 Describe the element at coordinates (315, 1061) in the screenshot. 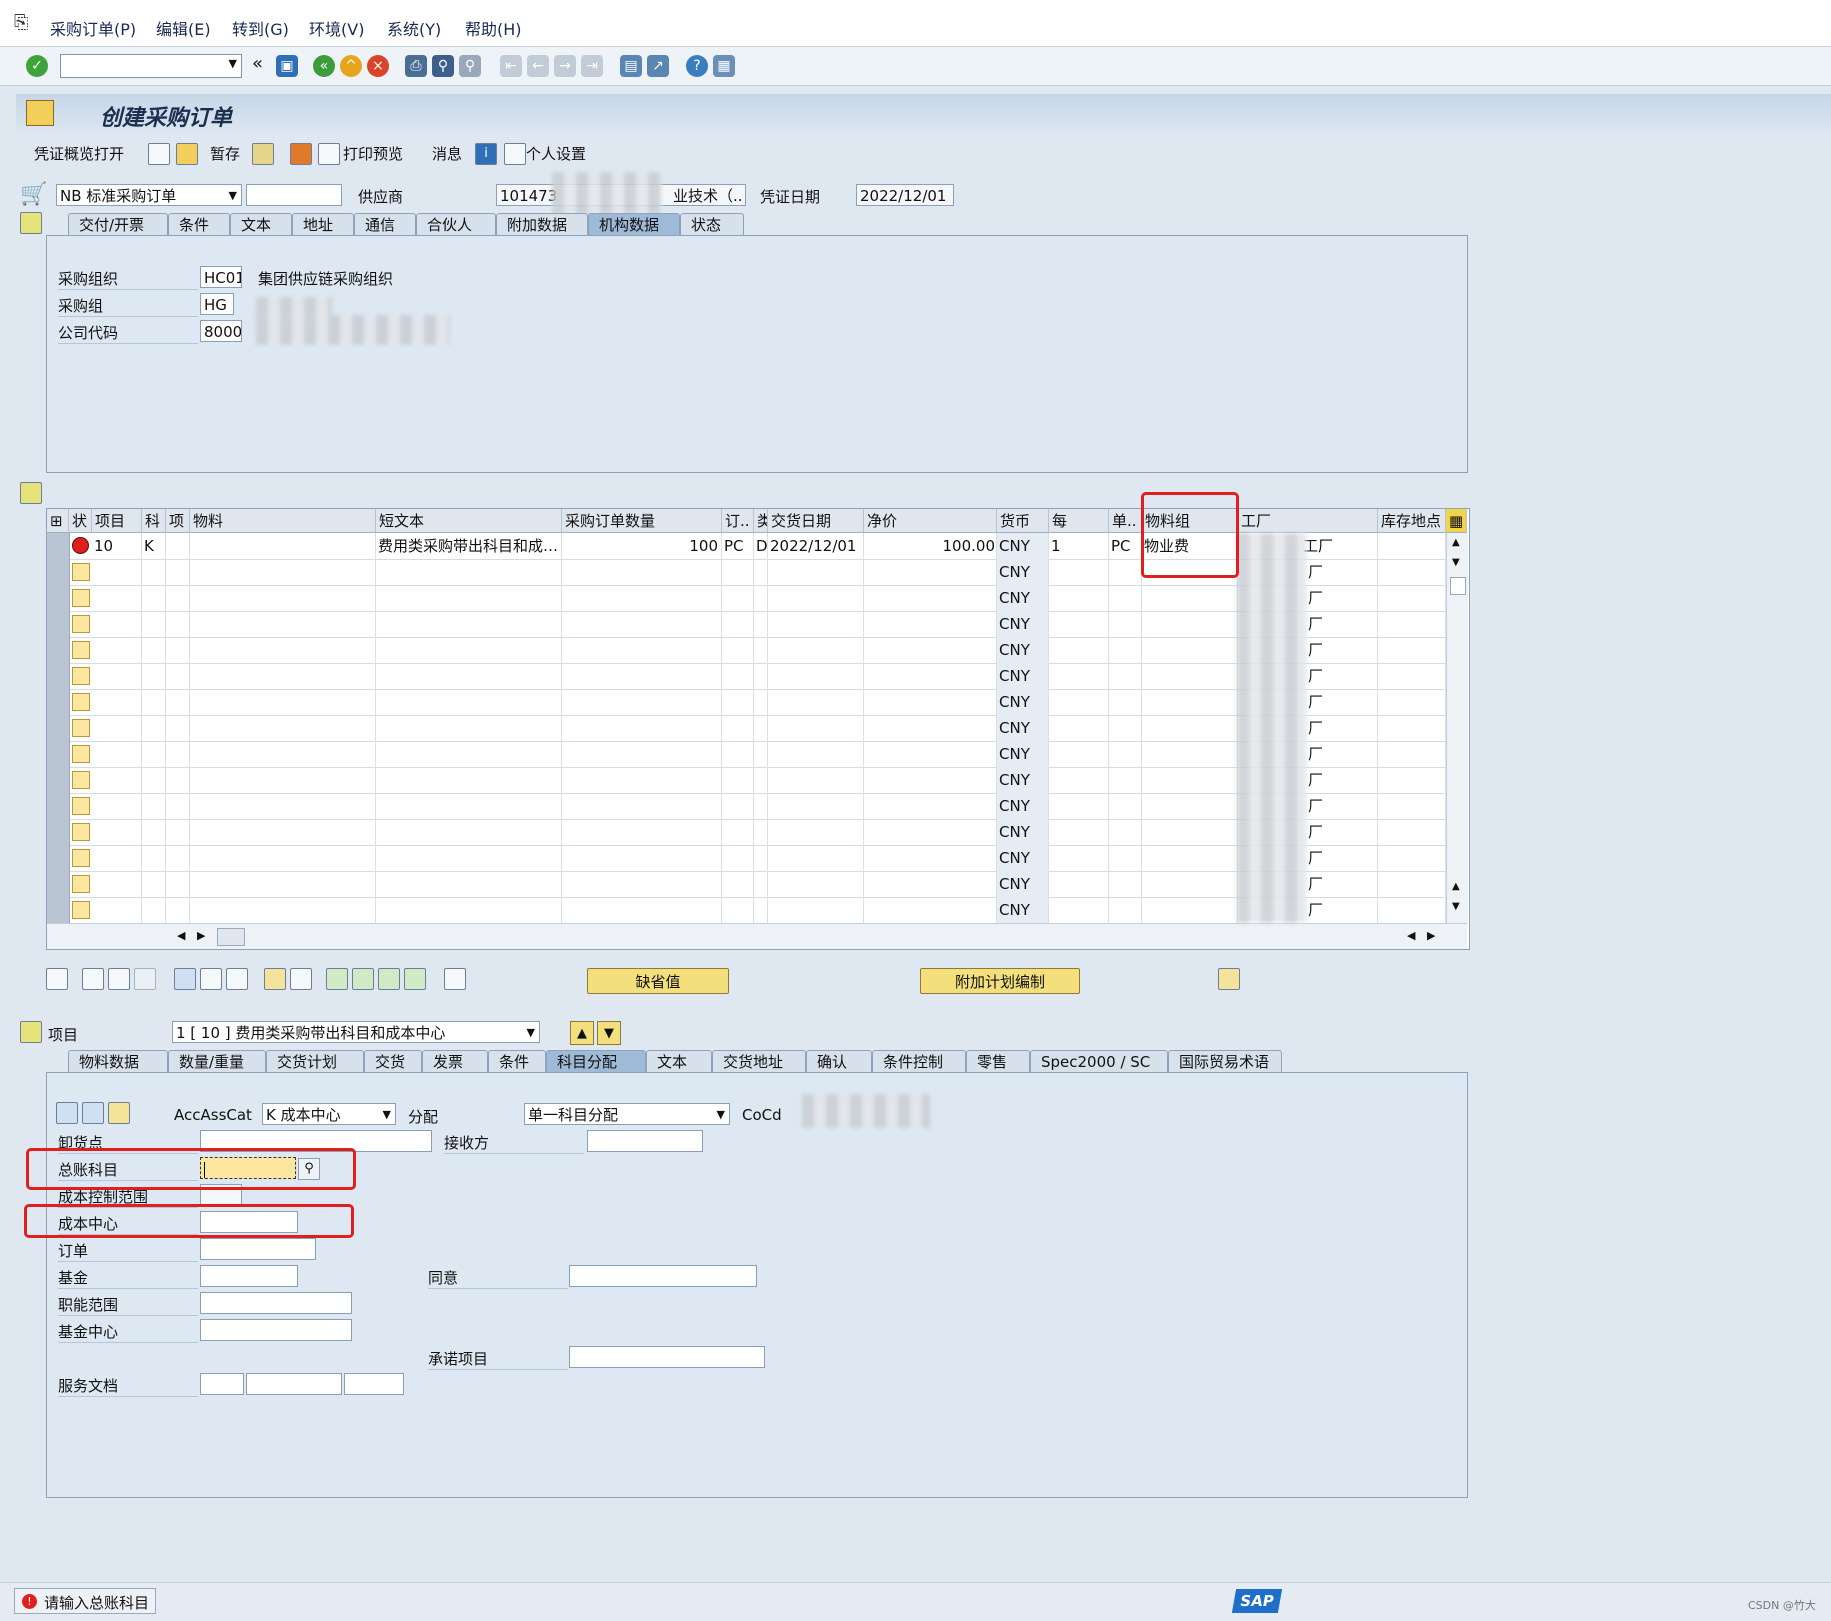

I see `tab-delivery-schedule: 交货计划` at that location.